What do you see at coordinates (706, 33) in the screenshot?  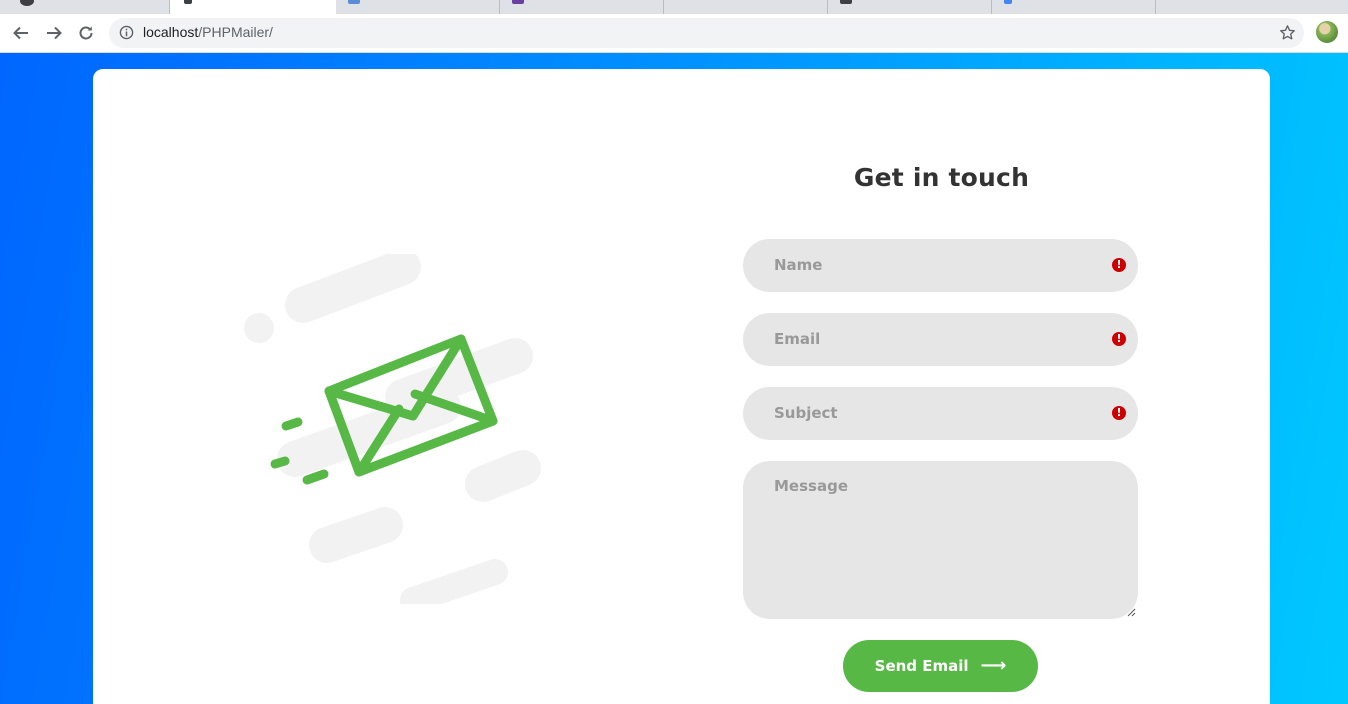 I see `address-bar: localhost/PHPMailer/` at bounding box center [706, 33].